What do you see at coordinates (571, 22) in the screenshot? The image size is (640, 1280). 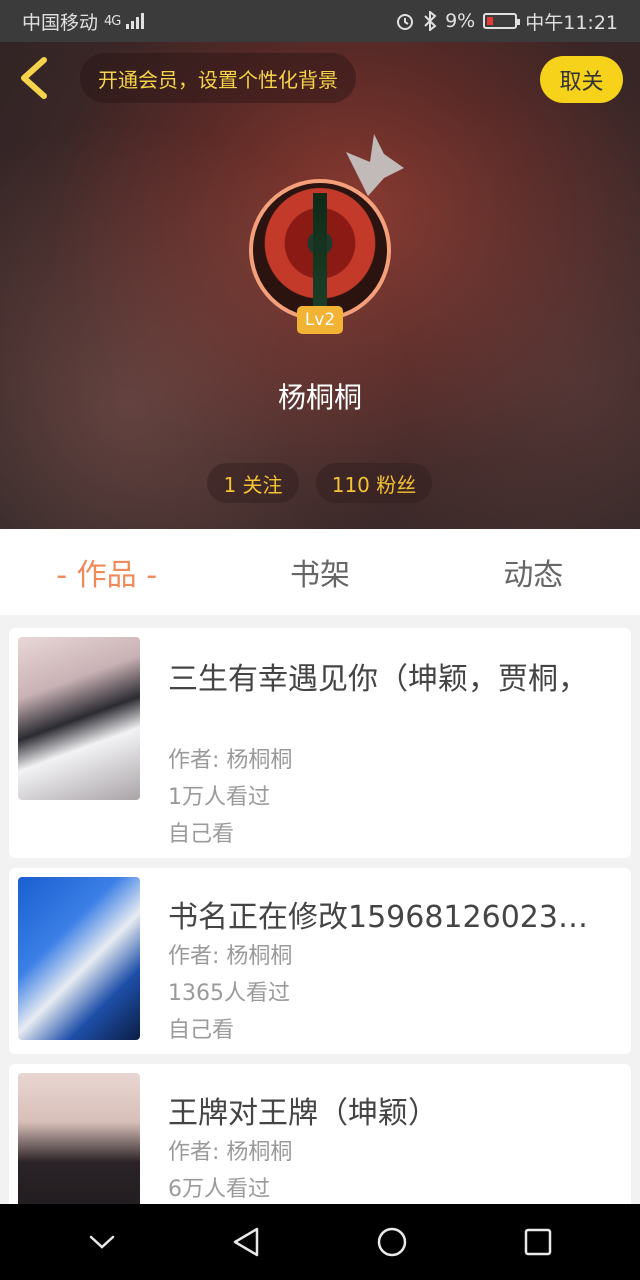 I see `clock: 中午11:21` at bounding box center [571, 22].